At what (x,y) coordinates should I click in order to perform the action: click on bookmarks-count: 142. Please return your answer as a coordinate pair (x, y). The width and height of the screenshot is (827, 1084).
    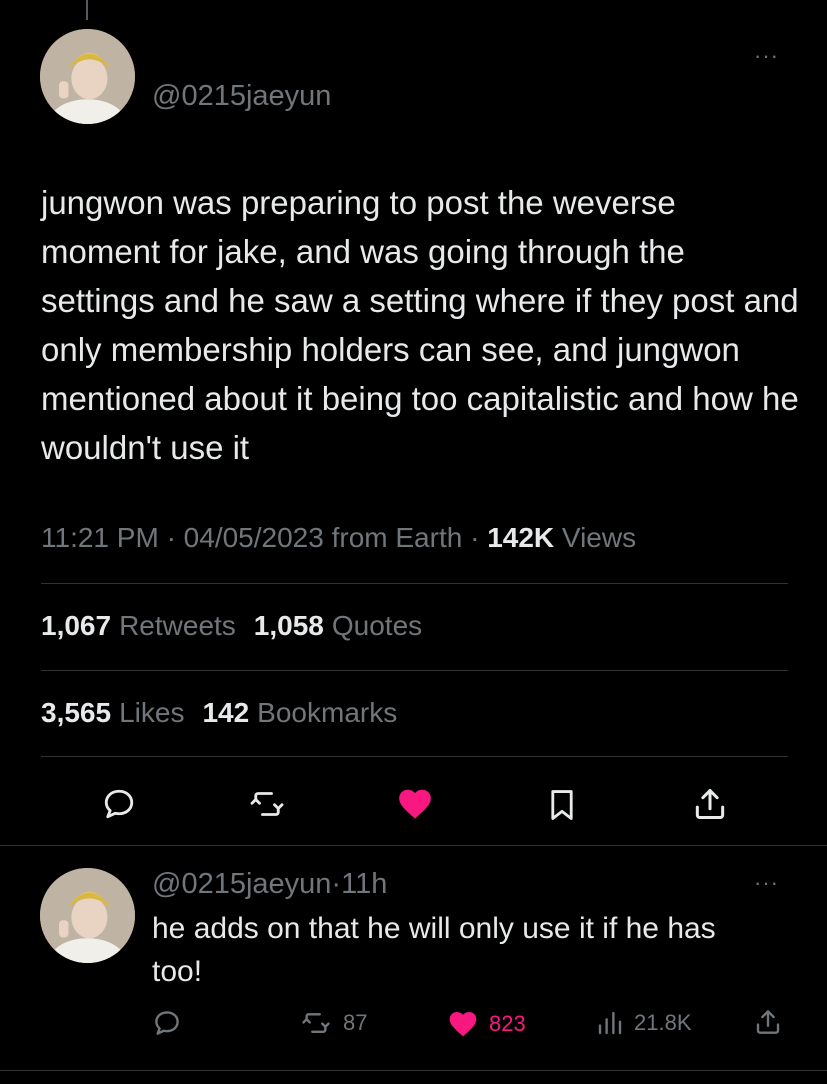
    Looking at the image, I should click on (226, 712).